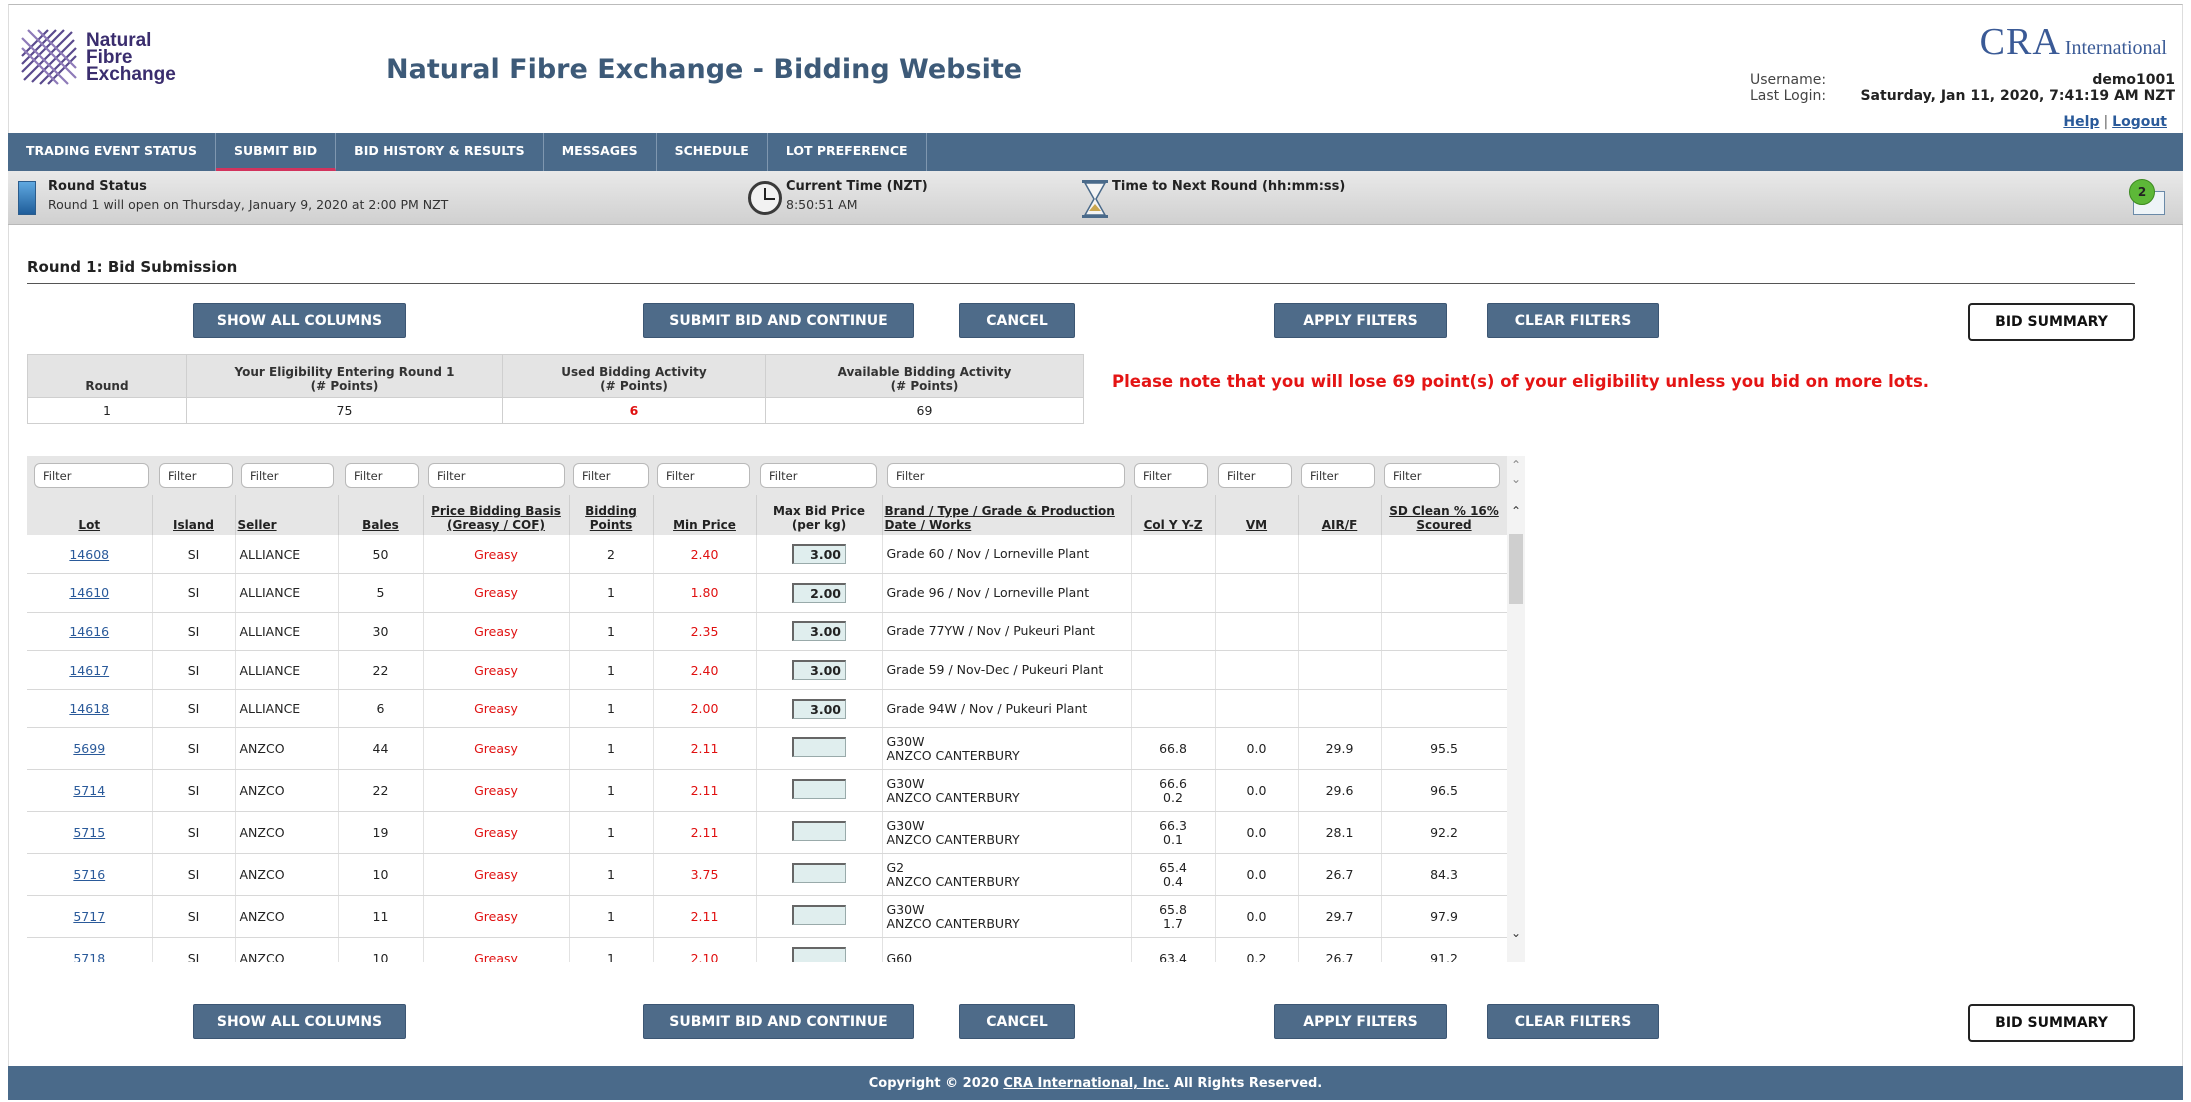 This screenshot has height=1102, width=2191. I want to click on col-air: AIR/F, so click(1340, 515).